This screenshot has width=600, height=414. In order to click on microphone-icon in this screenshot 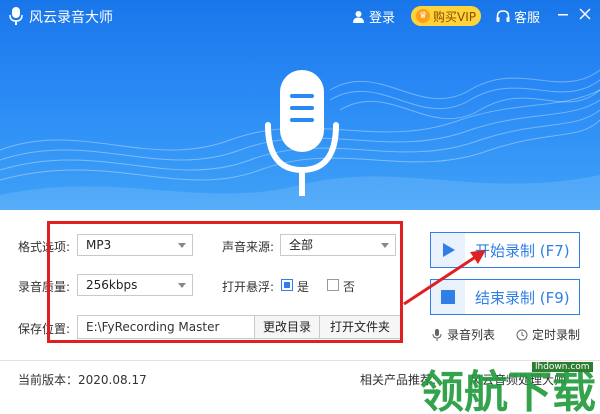, I will do `click(302, 133)`.